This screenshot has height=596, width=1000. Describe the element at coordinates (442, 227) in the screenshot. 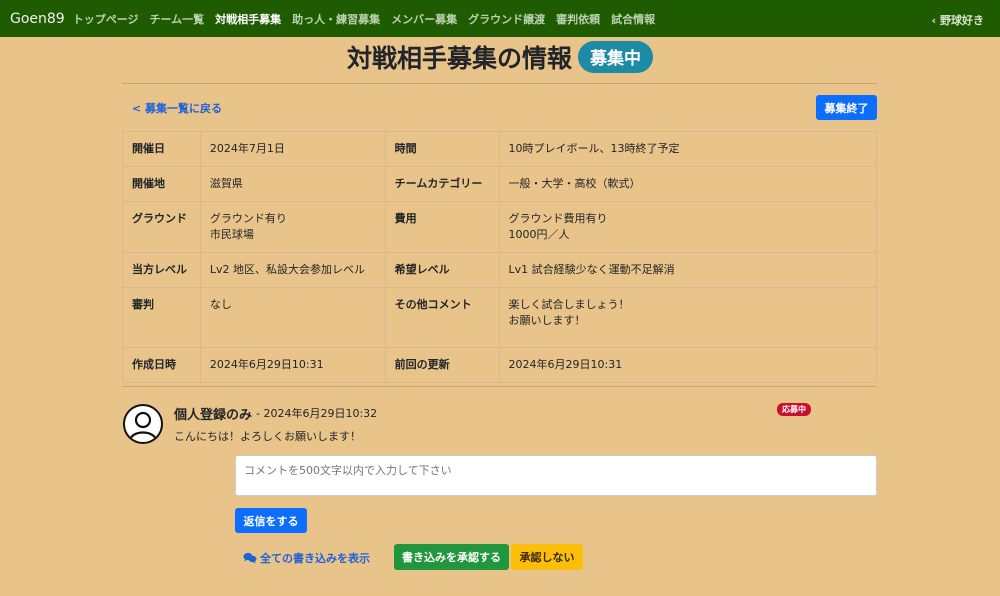

I see `label-cost: 費用` at that location.